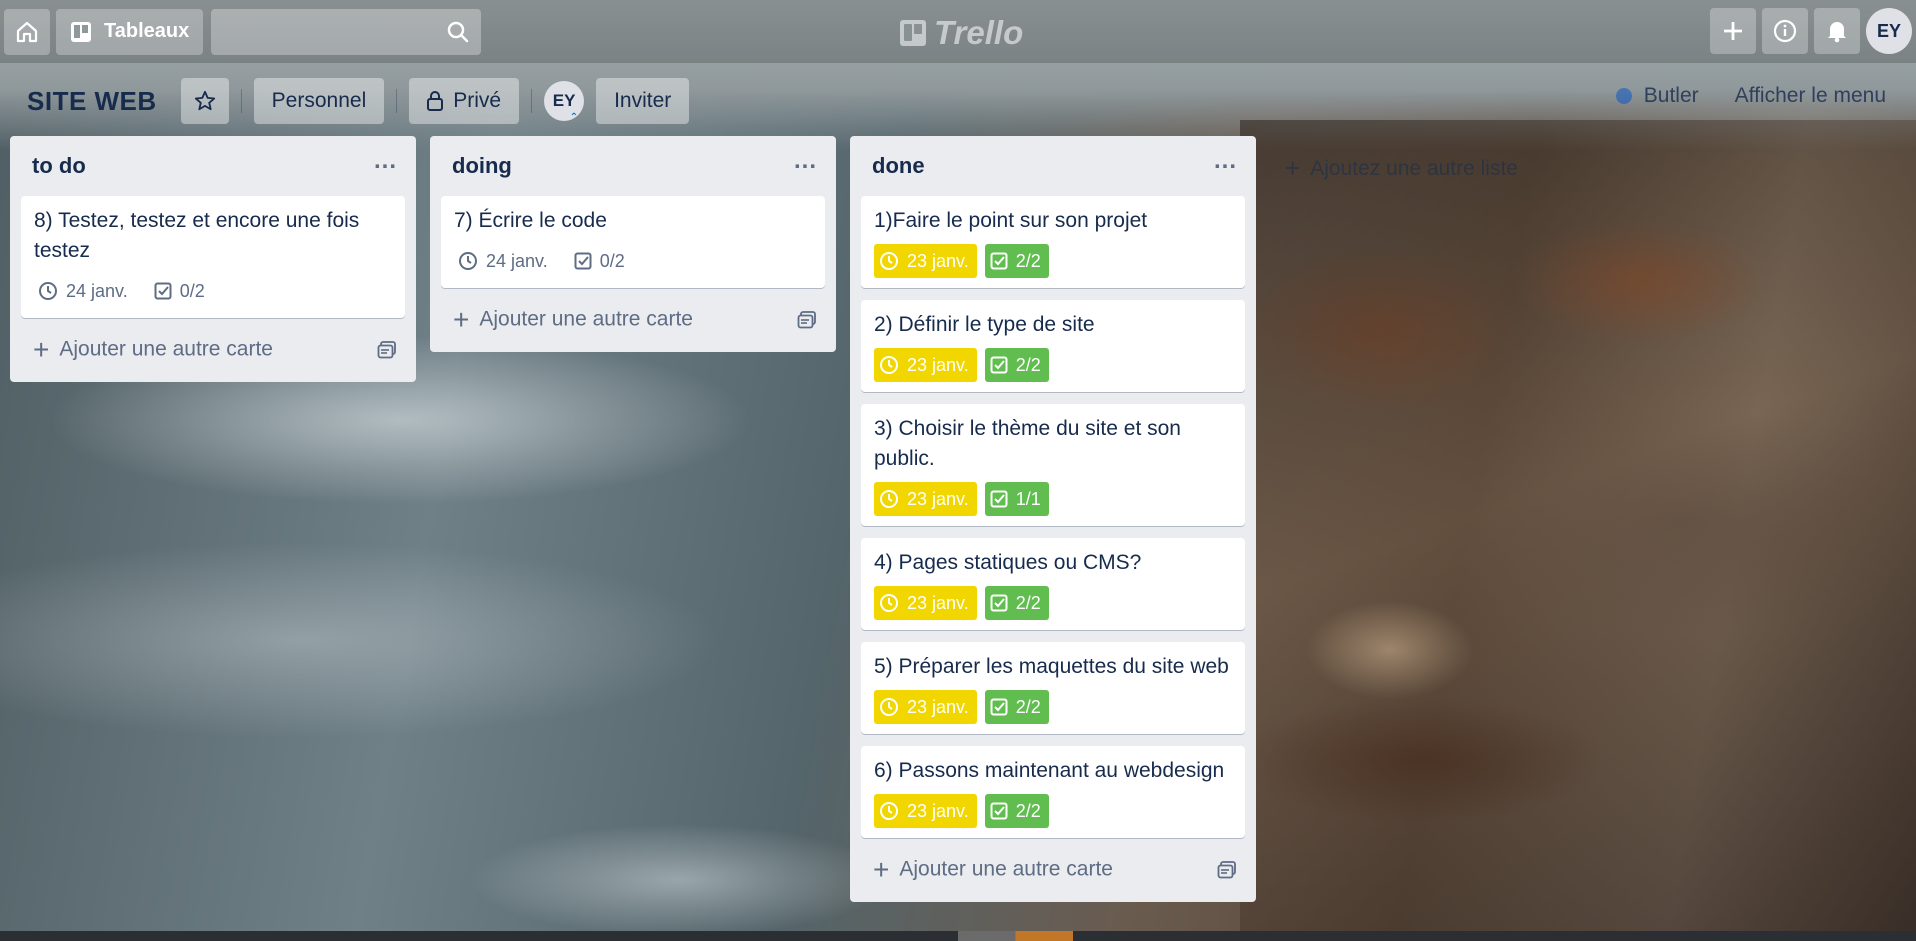 The image size is (1916, 941). I want to click on member-initials: EY, so click(564, 100).